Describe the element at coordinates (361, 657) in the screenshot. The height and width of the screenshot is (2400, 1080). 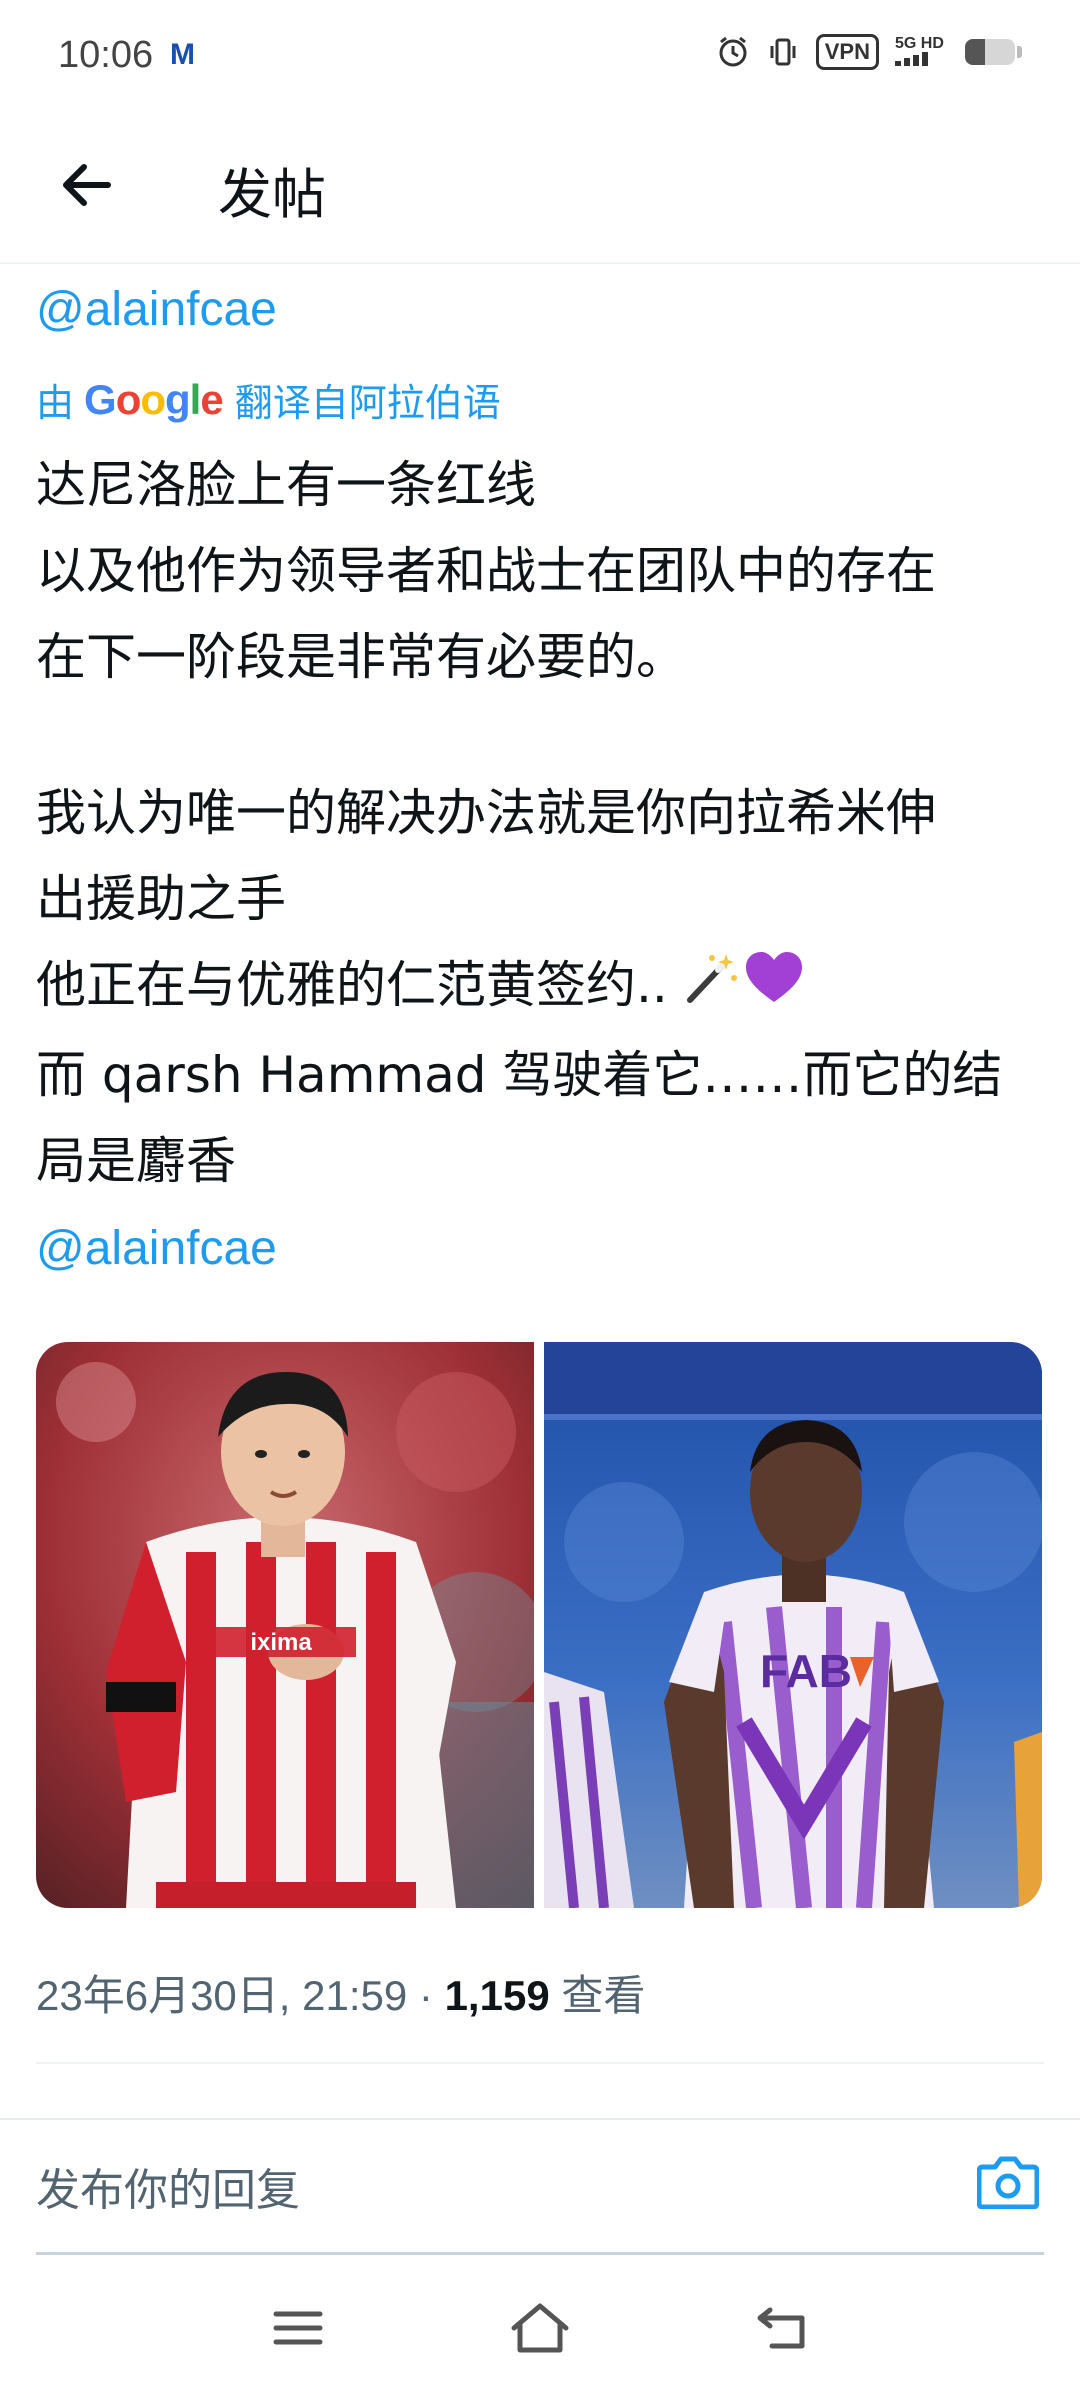
I see `tweet-line: 在下一阶段是非常有必要的。` at that location.